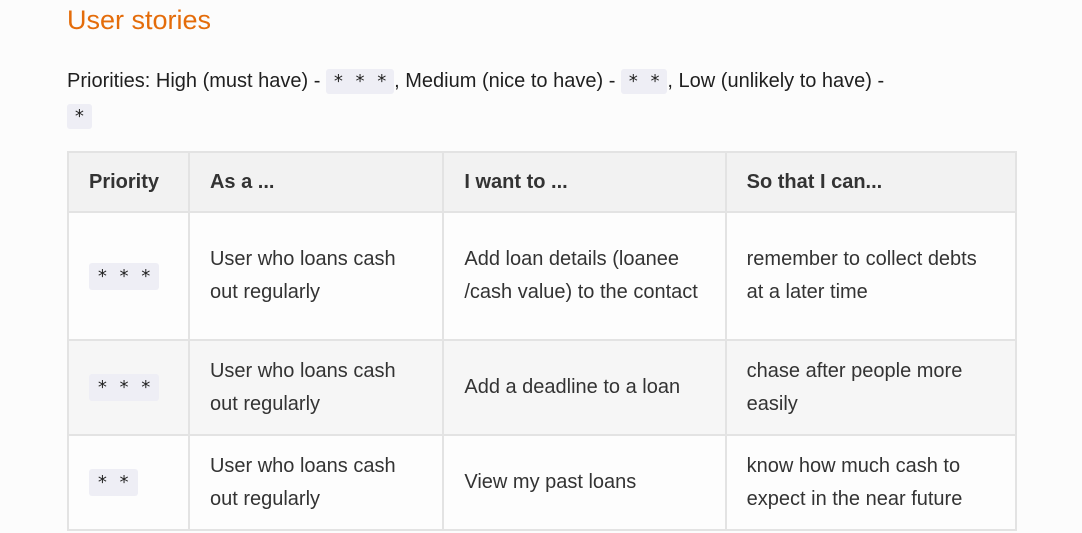  Describe the element at coordinates (196, 81) in the screenshot. I see `priorities-prefix: Priorities: High (must have) -` at that location.